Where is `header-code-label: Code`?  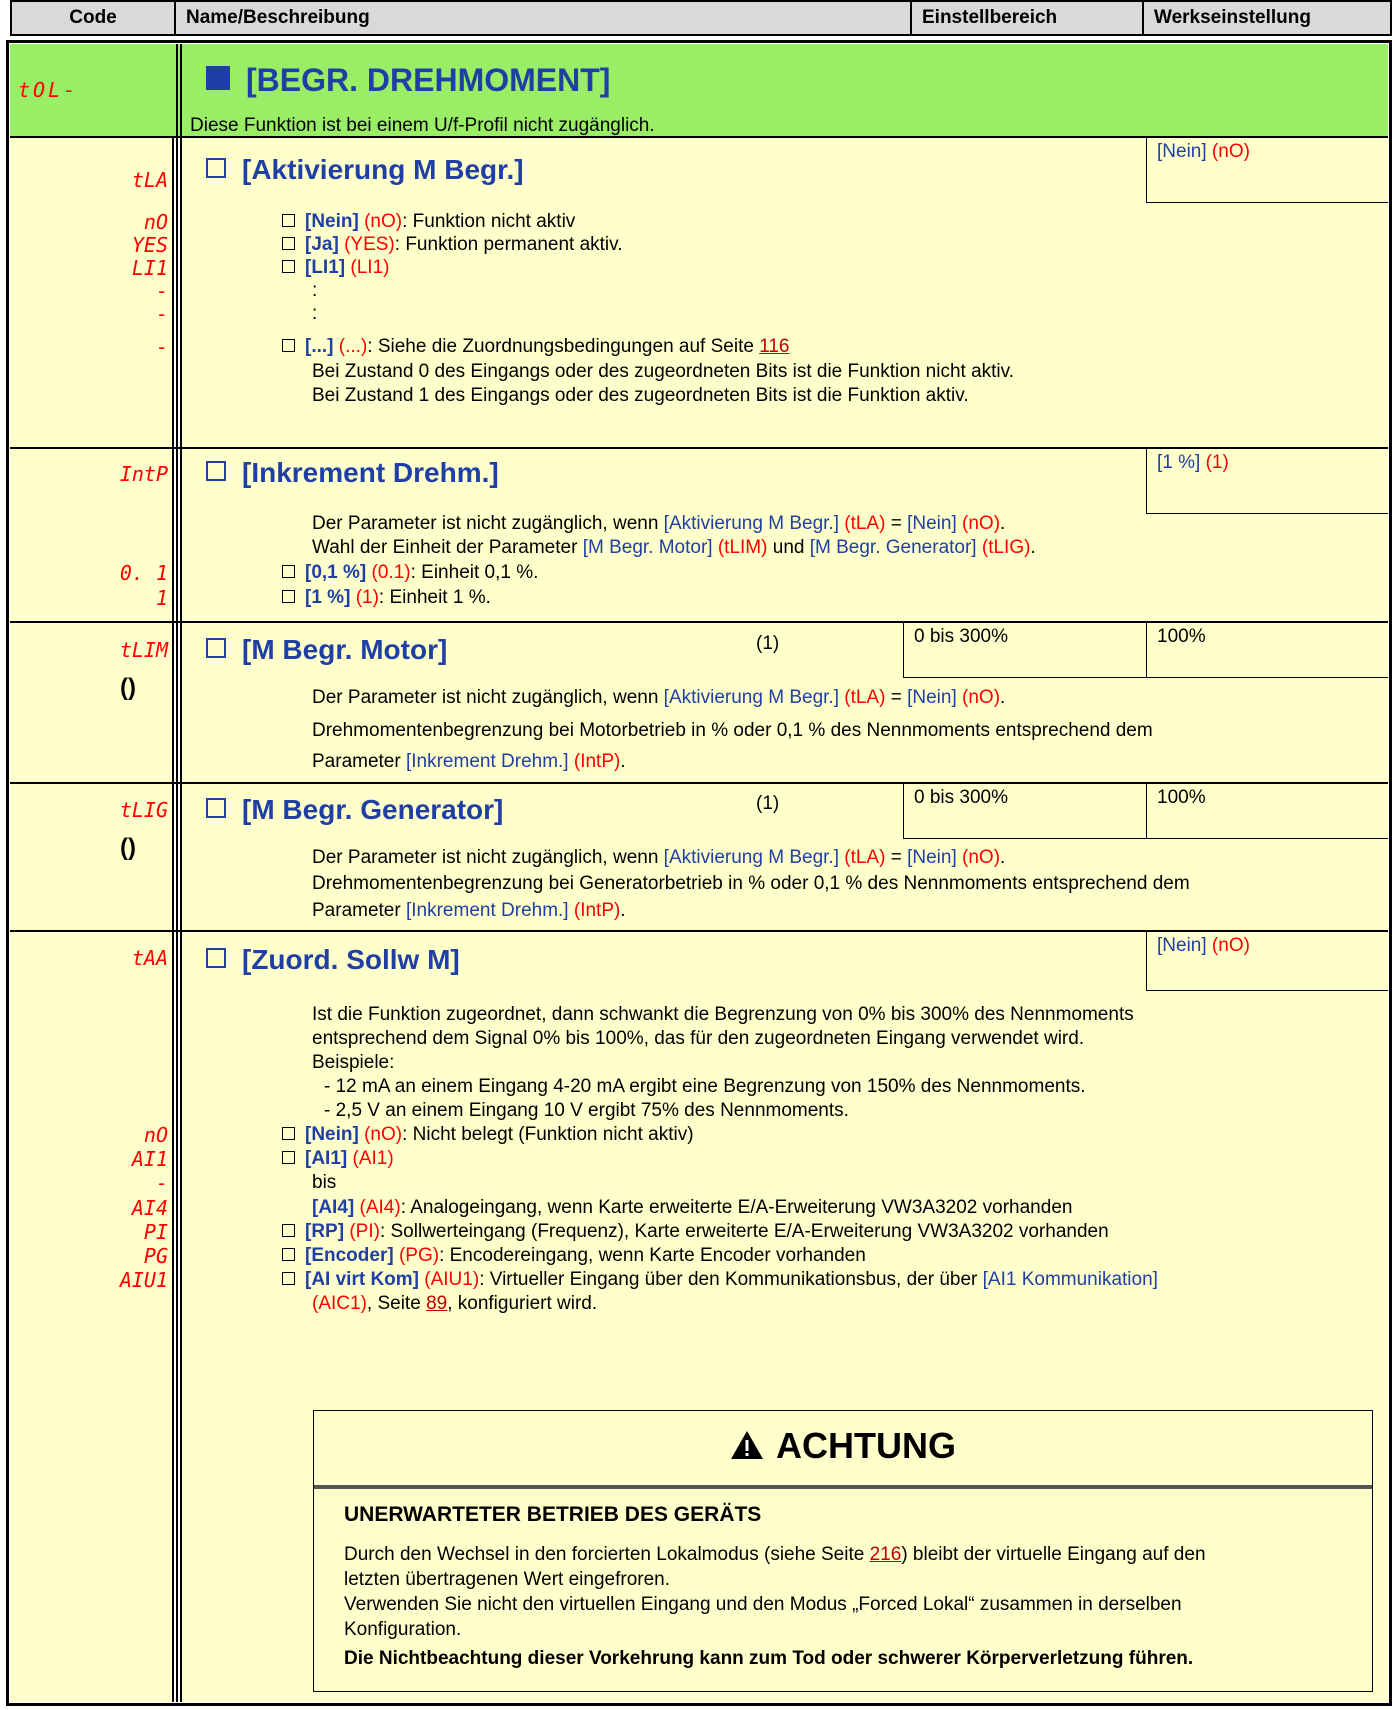 header-code-label: Code is located at coordinates (93, 17).